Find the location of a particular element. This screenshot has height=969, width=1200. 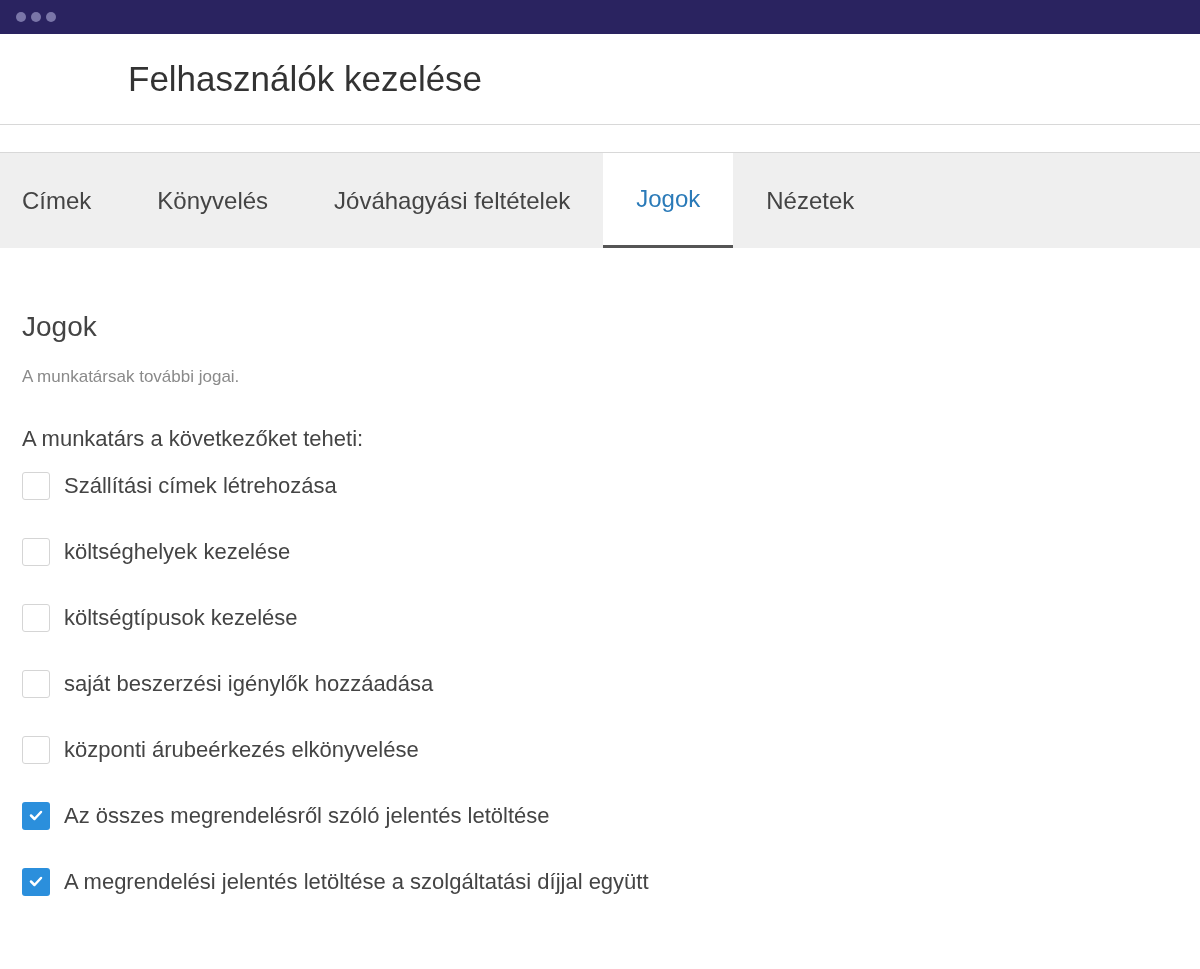

permissions-intro: A munkatárs a következőket teheti: is located at coordinates (193, 438).